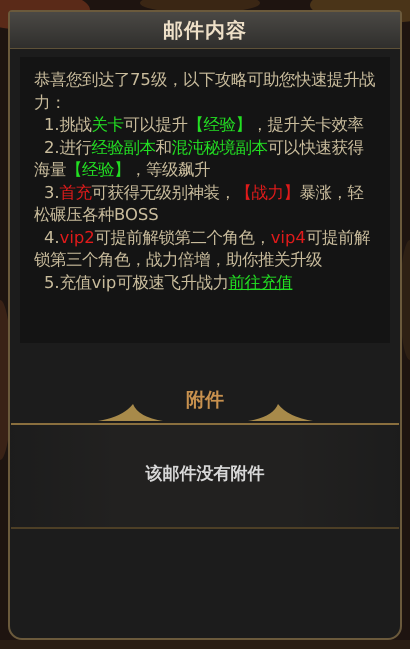  I want to click on mail-paragraph: 恭喜您到达了75级，以下攻略可助您快速提升战力：, so click(205, 91).